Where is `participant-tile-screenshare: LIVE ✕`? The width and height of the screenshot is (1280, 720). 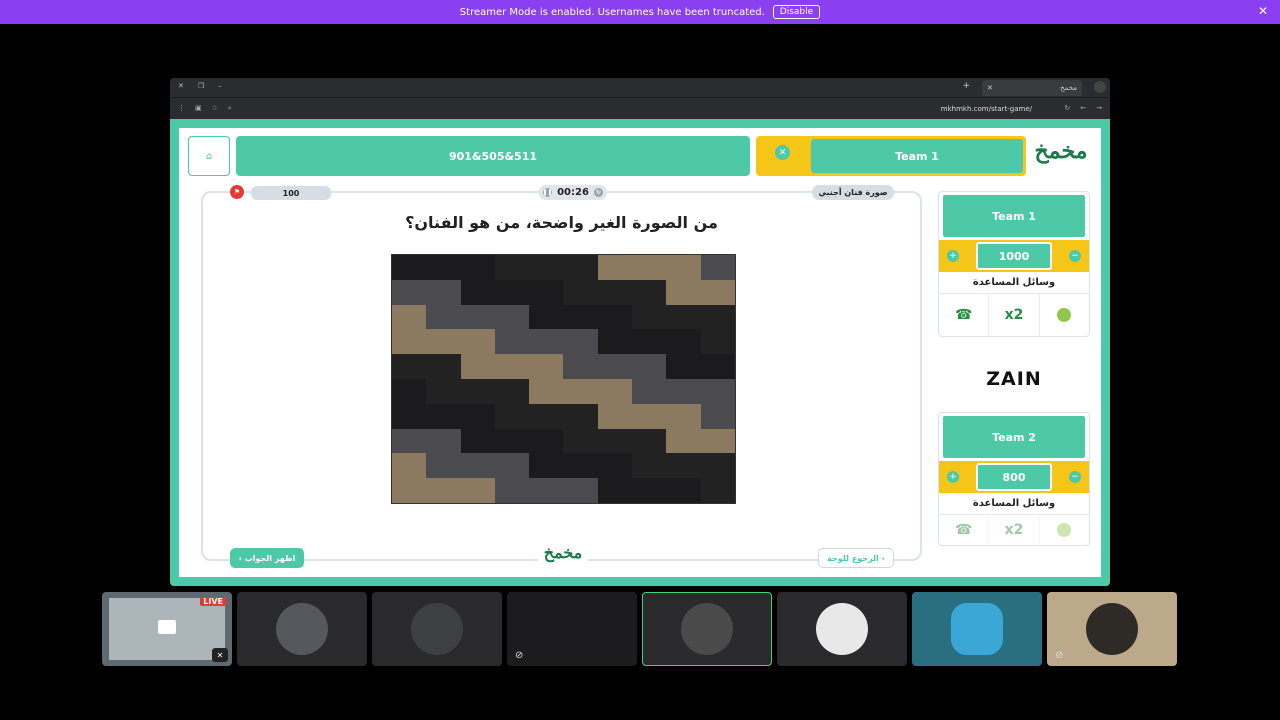
participant-tile-screenshare: LIVE ✕ is located at coordinates (167, 629).